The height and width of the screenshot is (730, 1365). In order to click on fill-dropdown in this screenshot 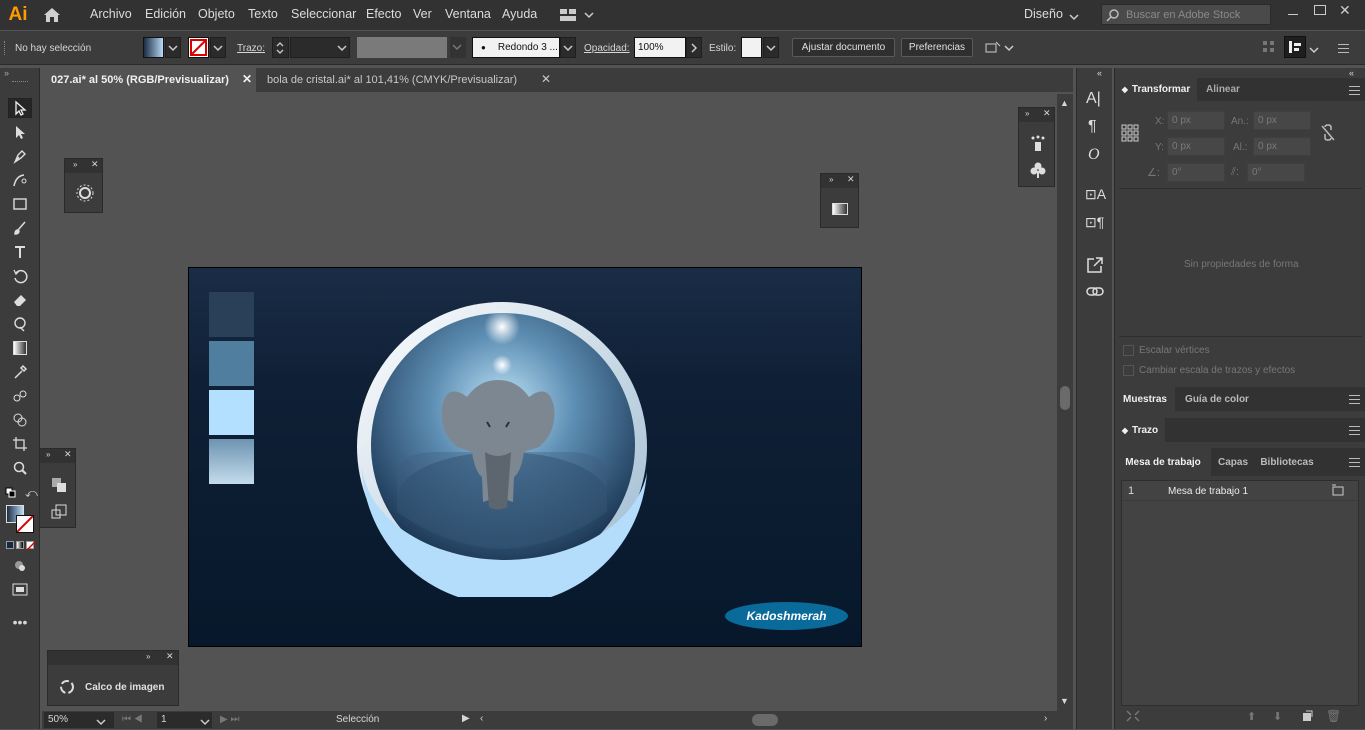, I will do `click(173, 47)`.